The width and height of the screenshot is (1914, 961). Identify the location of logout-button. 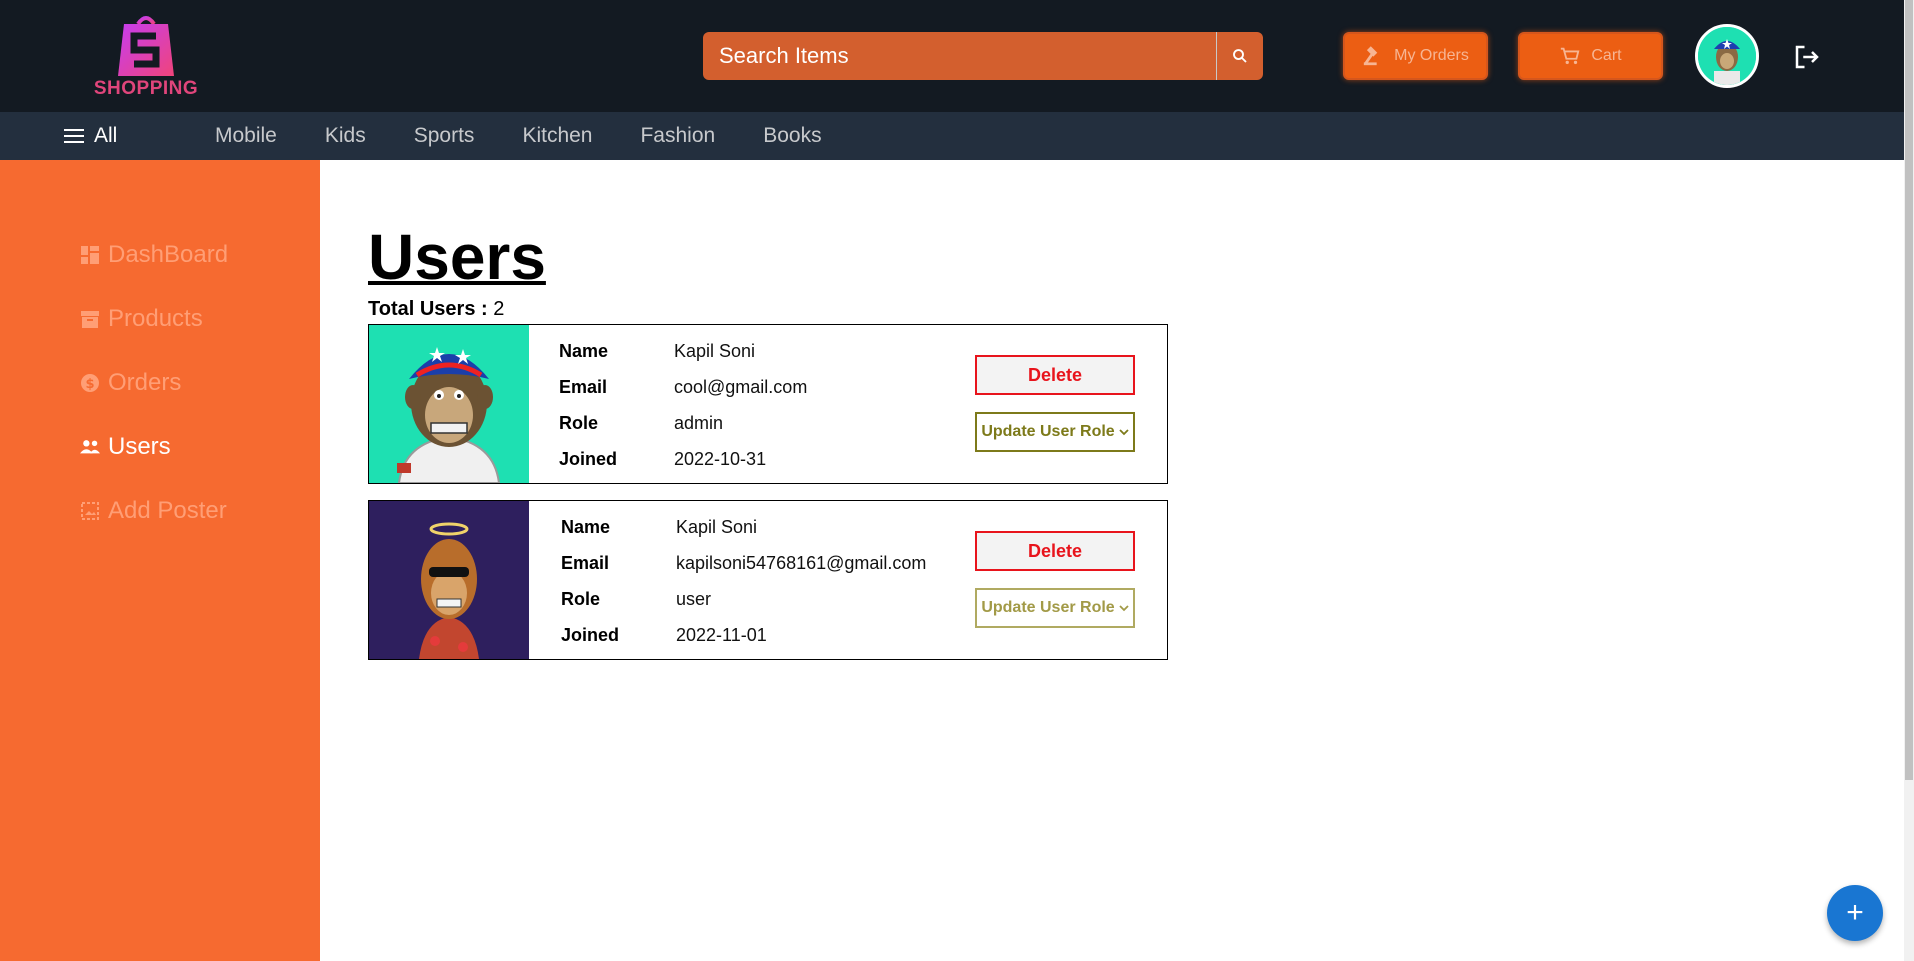
(1807, 57).